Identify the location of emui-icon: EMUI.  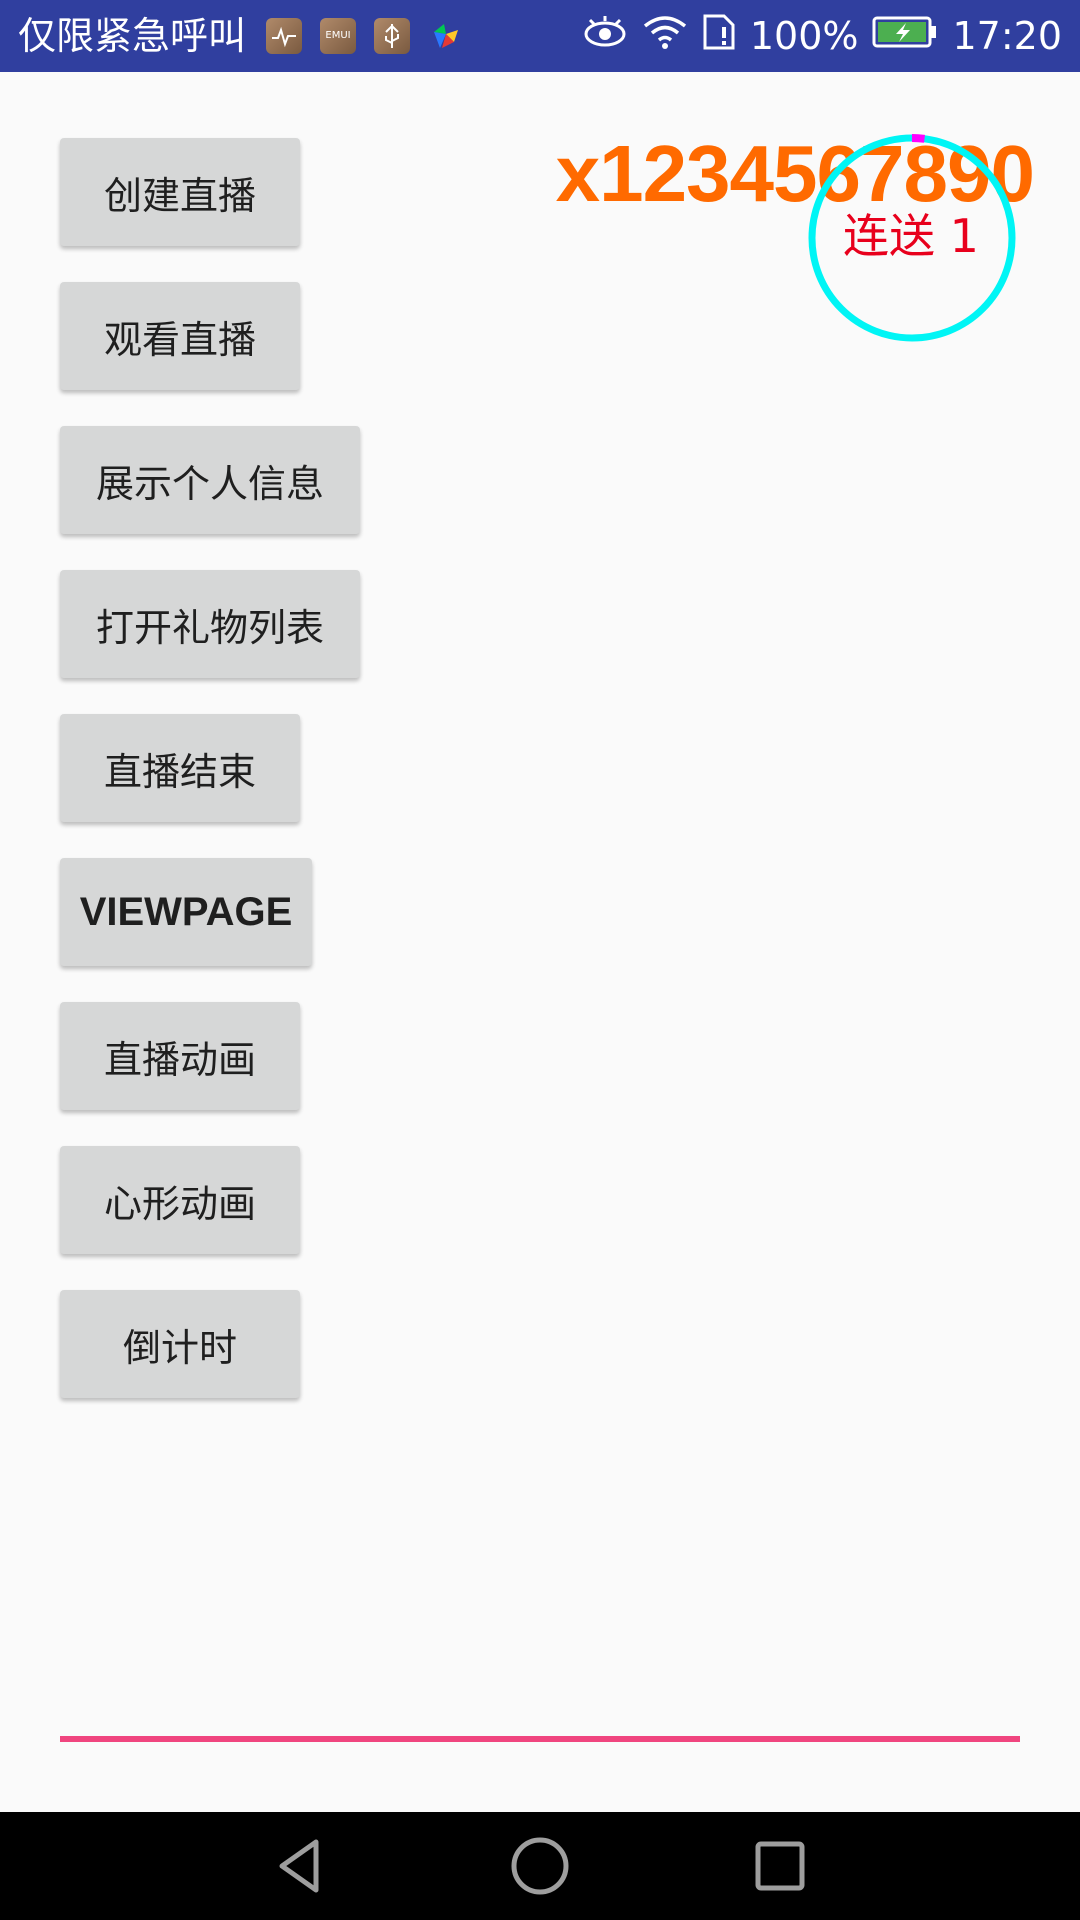
(338, 36).